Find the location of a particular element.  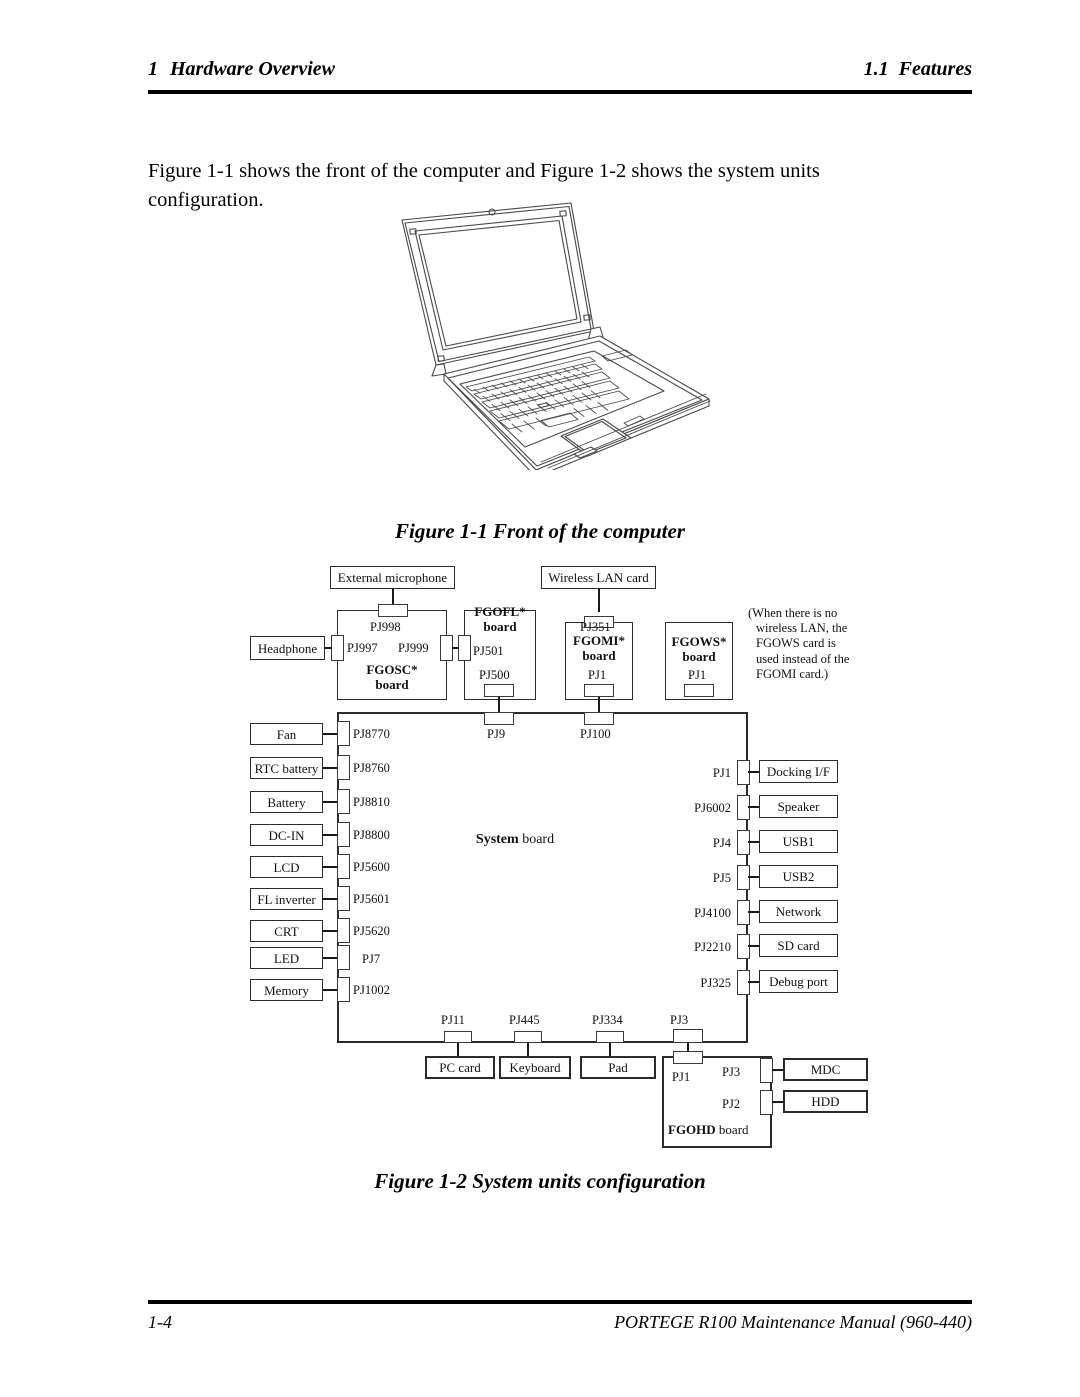

board-title-fgosc-name: FGOSC* is located at coordinates (392, 669).